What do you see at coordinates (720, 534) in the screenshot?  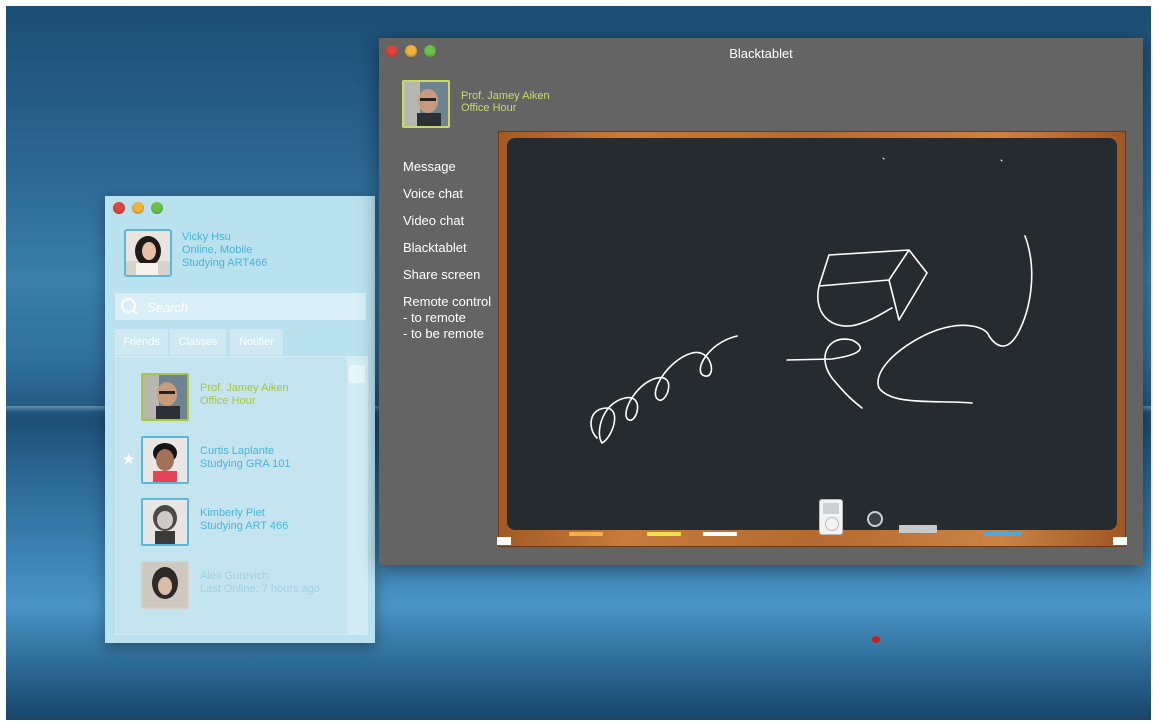 I see `chalk-white` at bounding box center [720, 534].